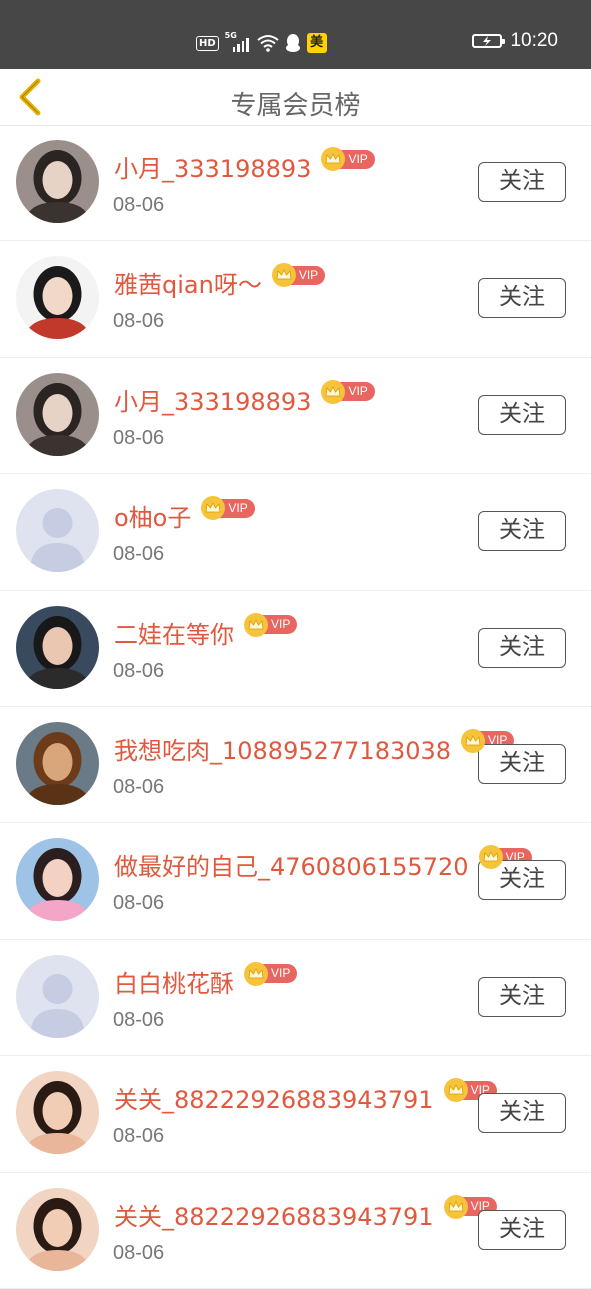  I want to click on member-name: 雅茜qian呀～ VIP, so click(220, 281).